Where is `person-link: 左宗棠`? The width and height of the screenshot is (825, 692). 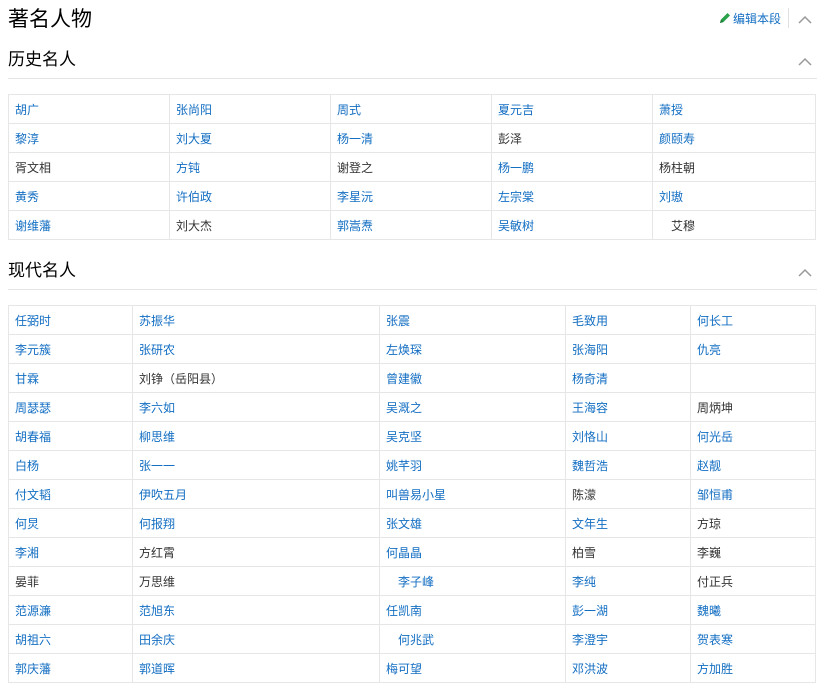
person-link: 左宗棠 is located at coordinates (516, 197).